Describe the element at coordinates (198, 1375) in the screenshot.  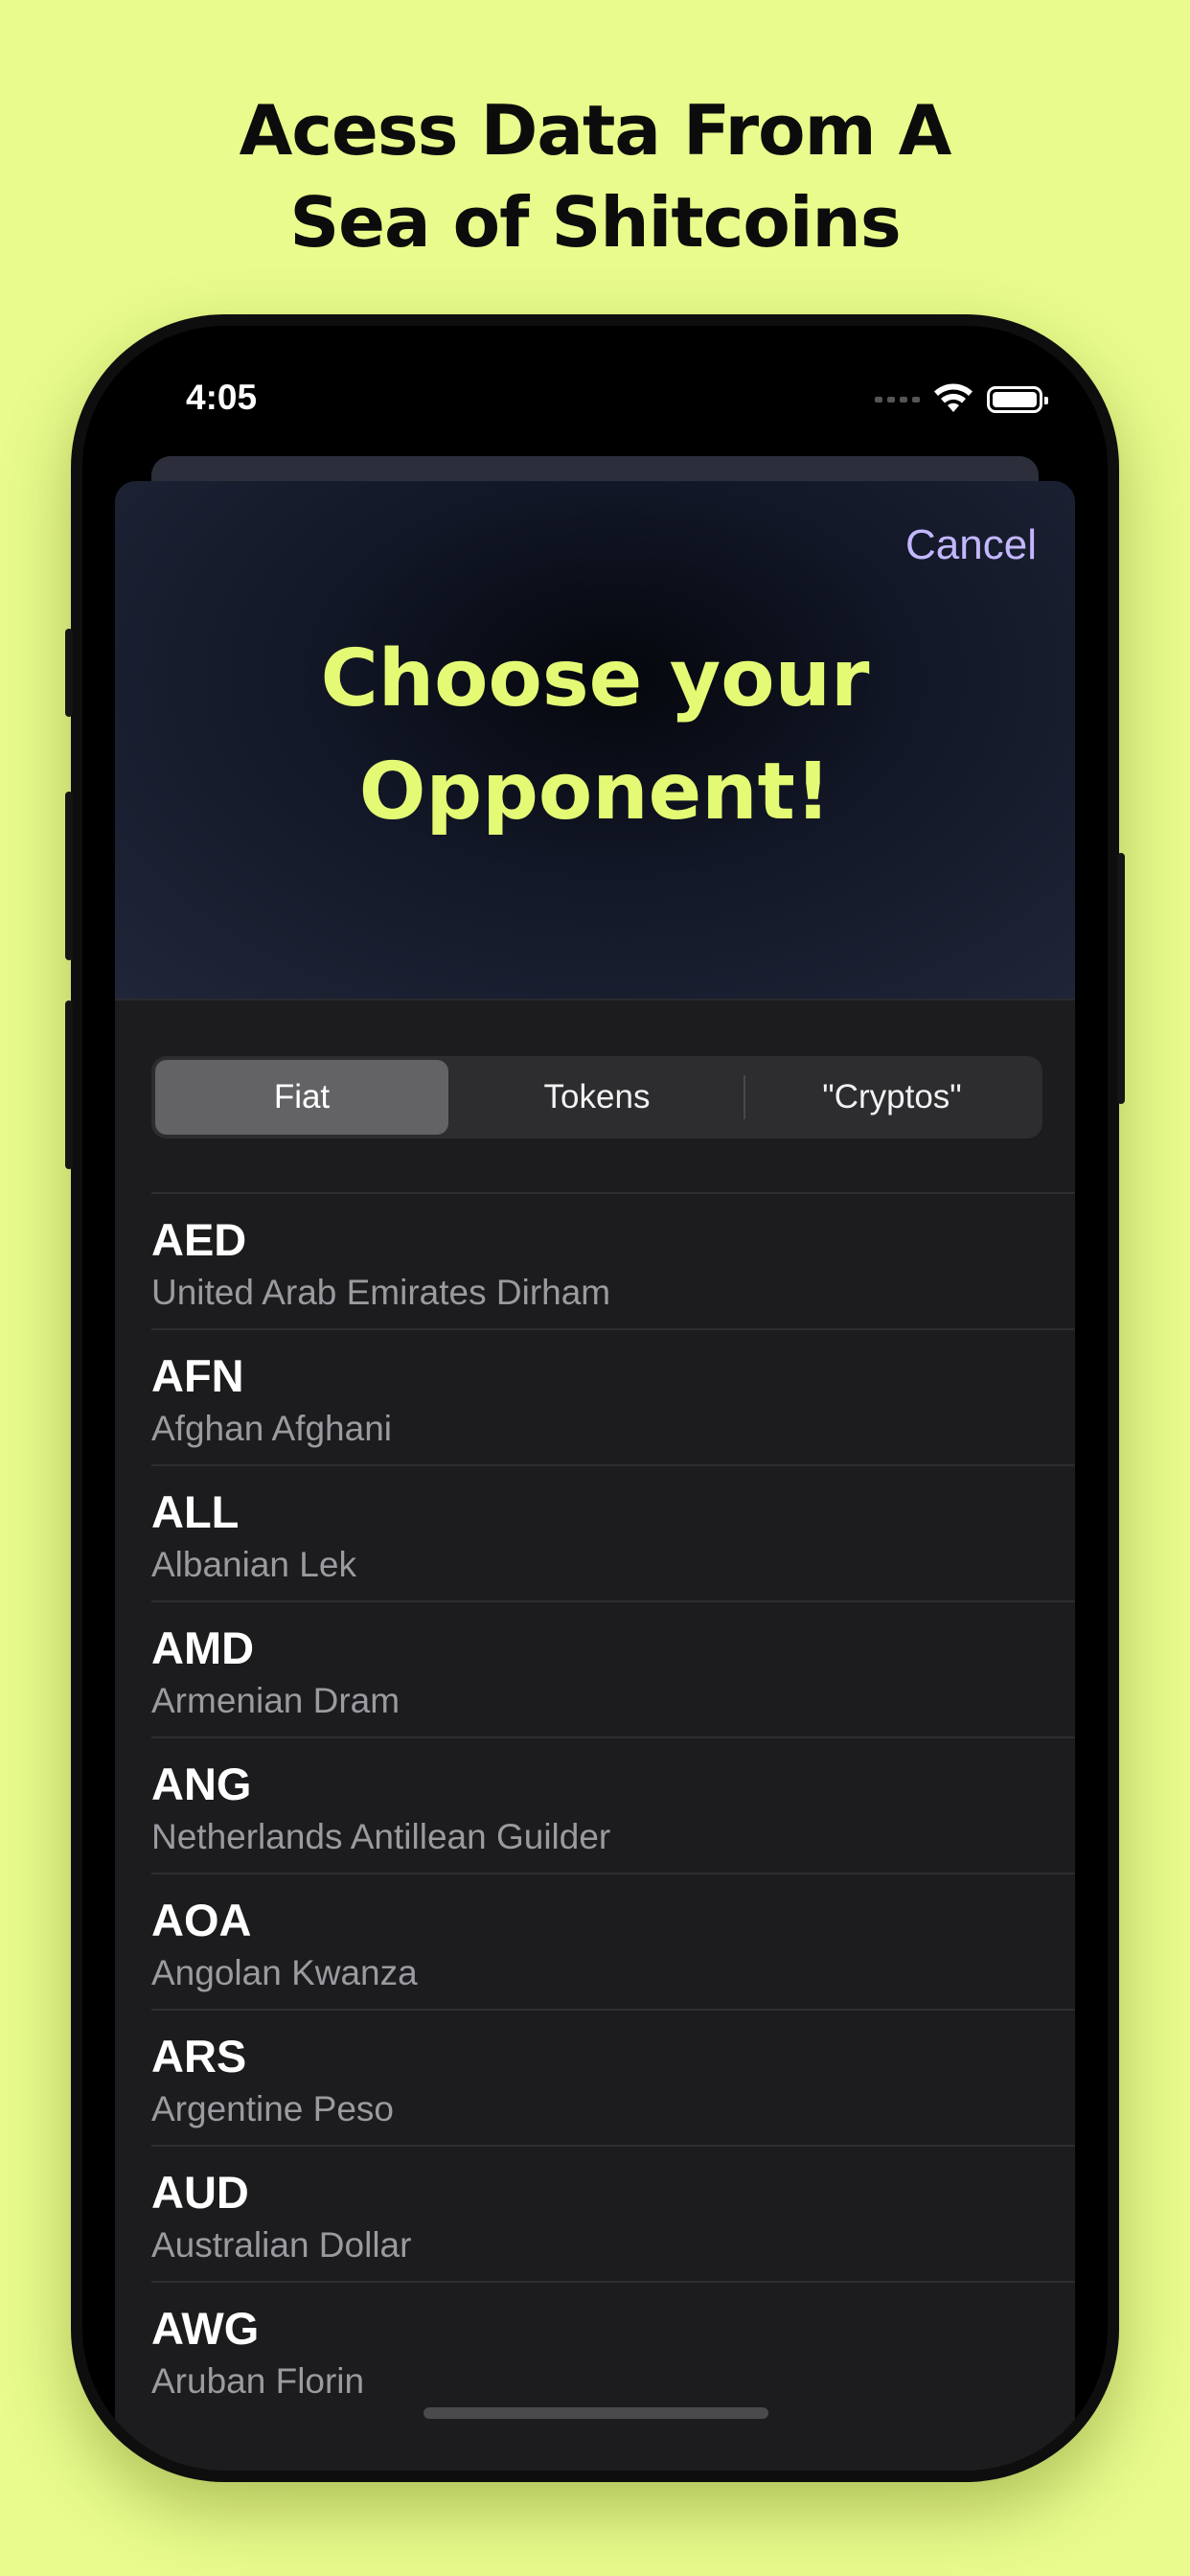
I see `currency-code: AFN` at that location.